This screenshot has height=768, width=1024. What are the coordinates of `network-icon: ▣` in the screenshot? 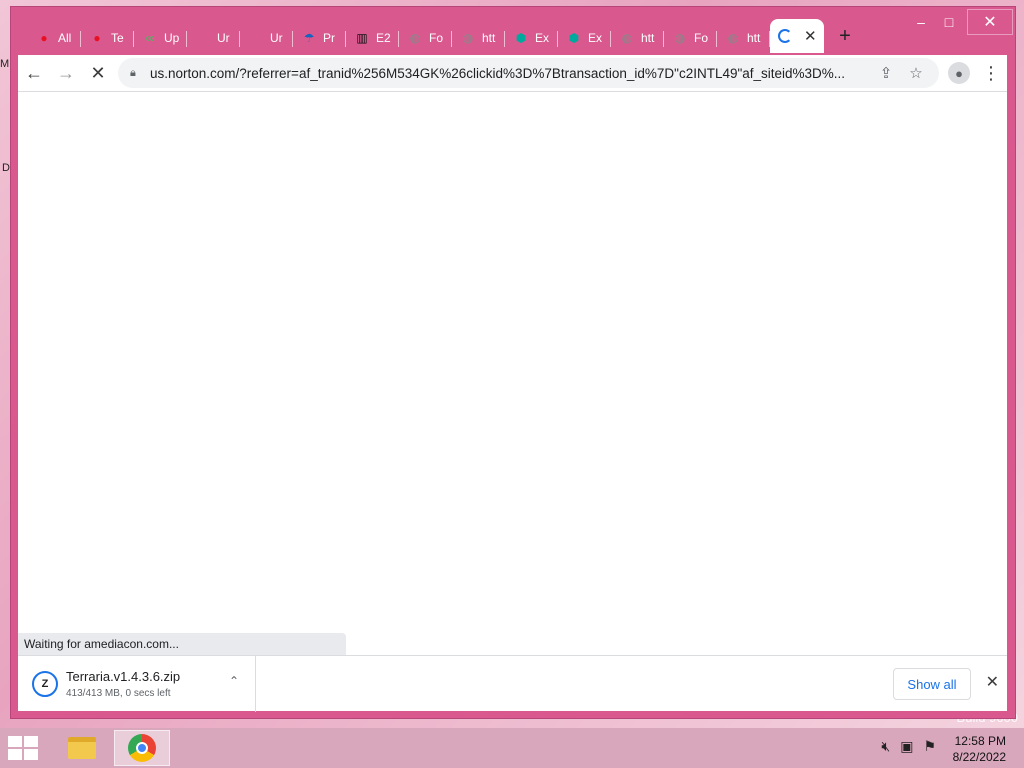 It's located at (906, 746).